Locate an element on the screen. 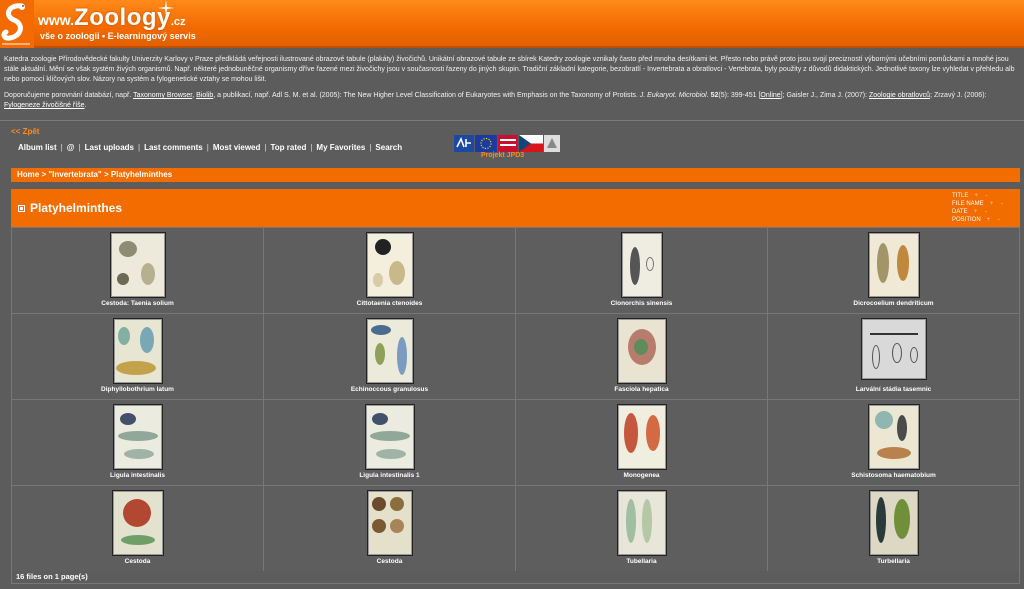 This screenshot has height=589, width=1024. sort-position-desc: - is located at coordinates (999, 220).